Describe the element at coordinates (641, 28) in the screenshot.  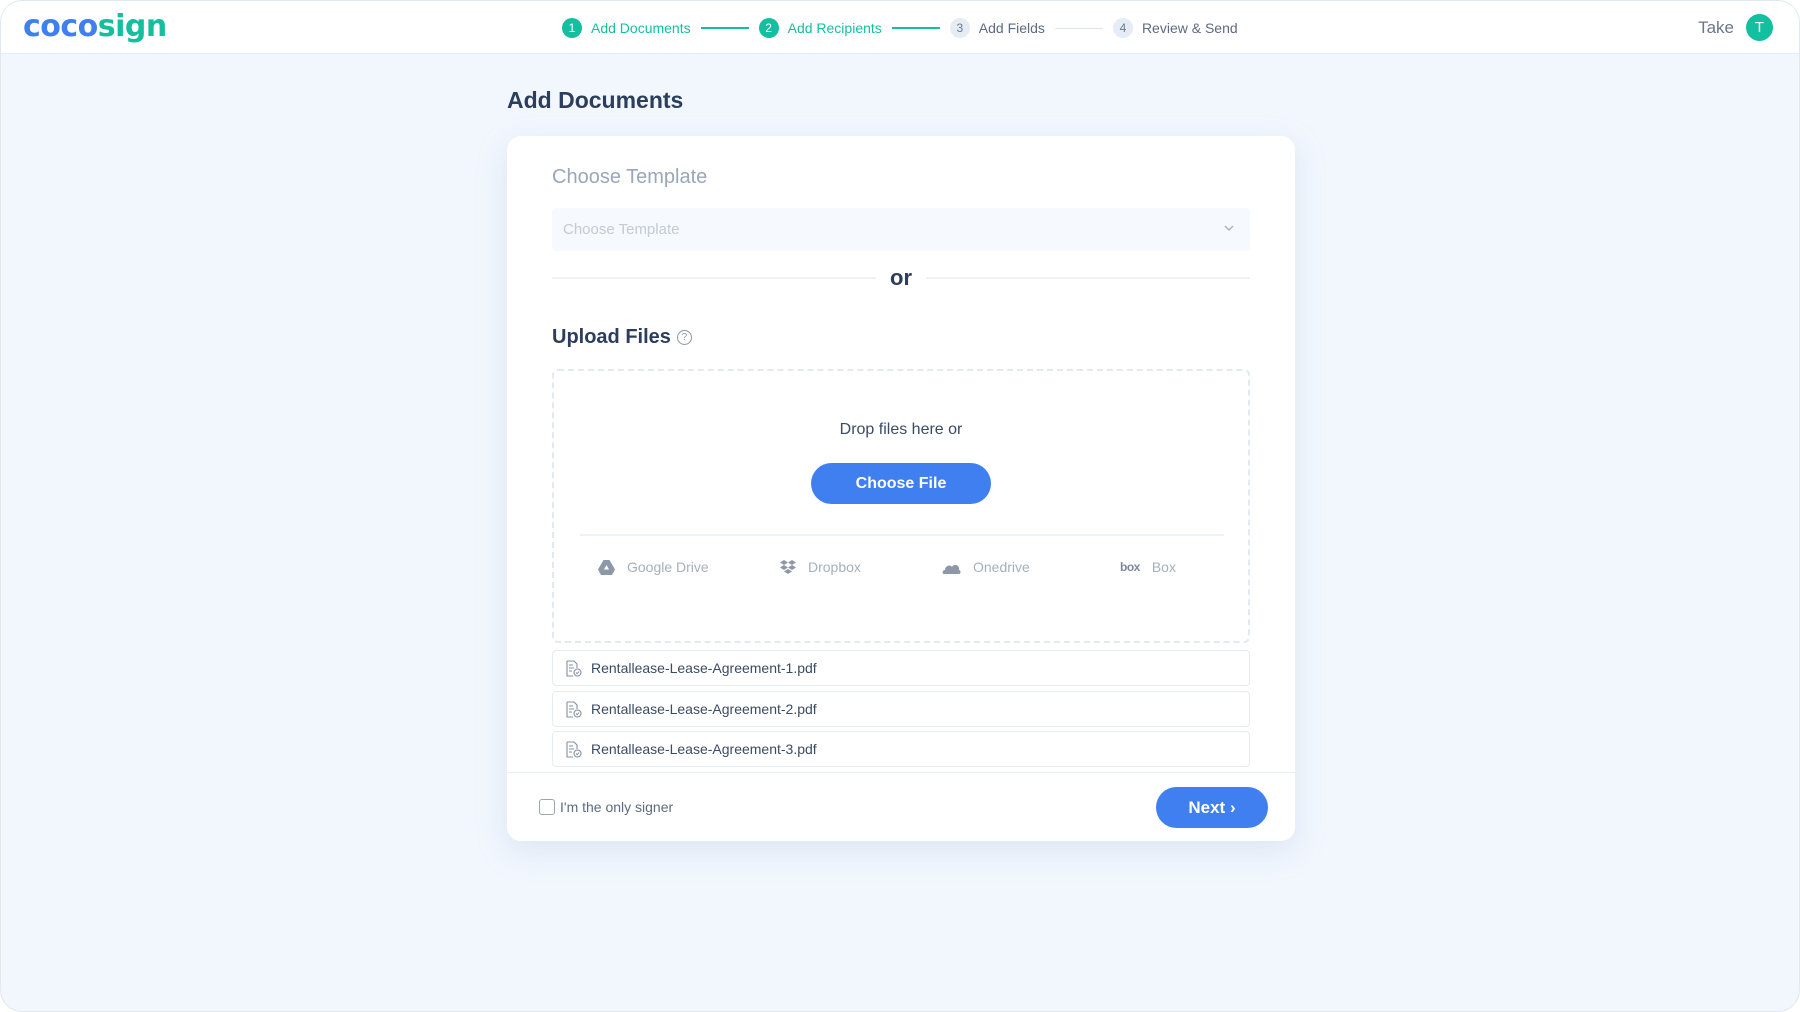
I see `step-label: Add Documents` at that location.